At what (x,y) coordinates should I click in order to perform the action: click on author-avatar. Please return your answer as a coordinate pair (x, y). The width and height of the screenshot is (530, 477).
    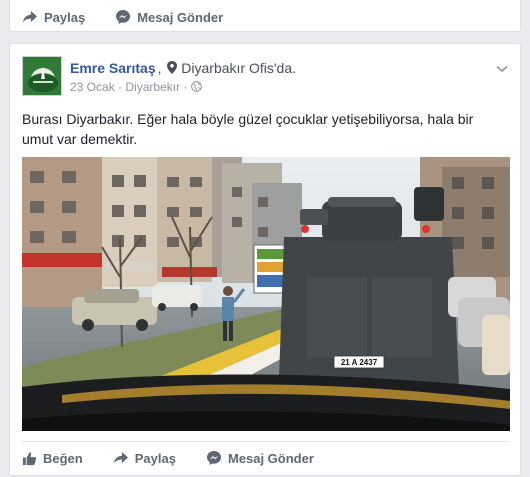
    Looking at the image, I should click on (42, 76).